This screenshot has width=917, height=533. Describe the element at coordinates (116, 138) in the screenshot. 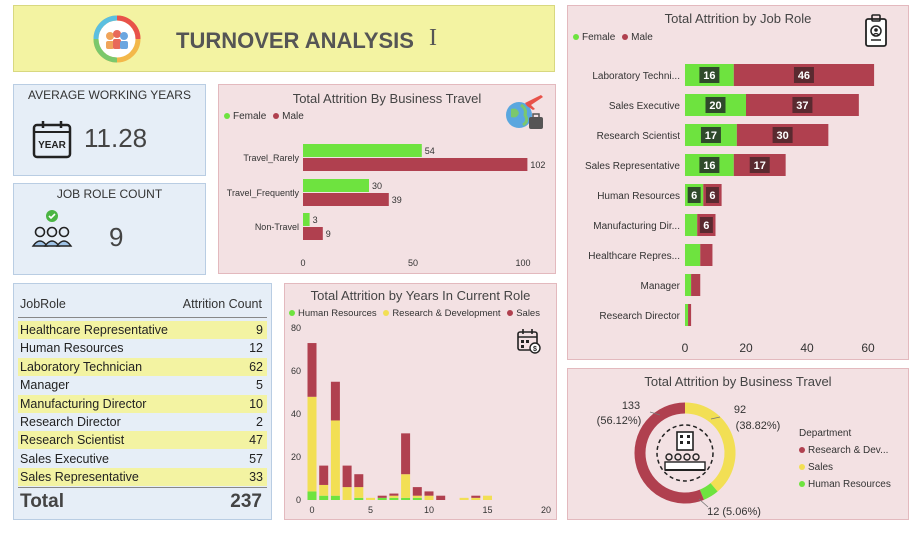

I see `avg-years-value: 11.28` at that location.